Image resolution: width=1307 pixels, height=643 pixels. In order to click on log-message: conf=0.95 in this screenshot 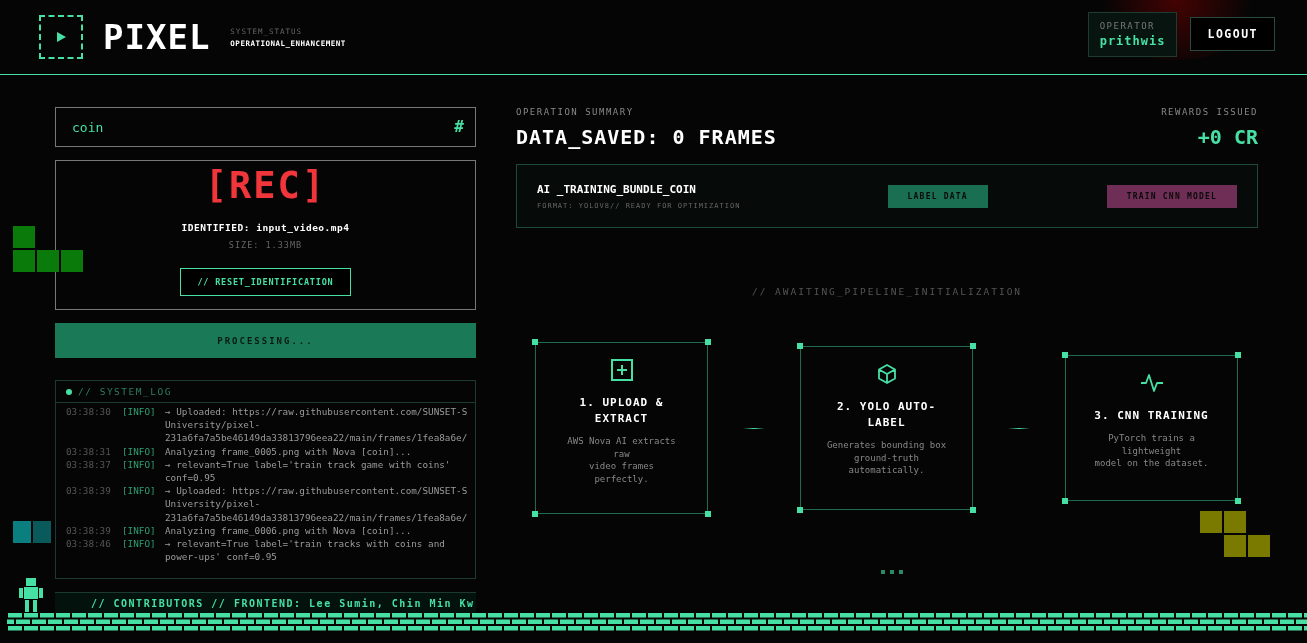, I will do `click(191, 478)`.